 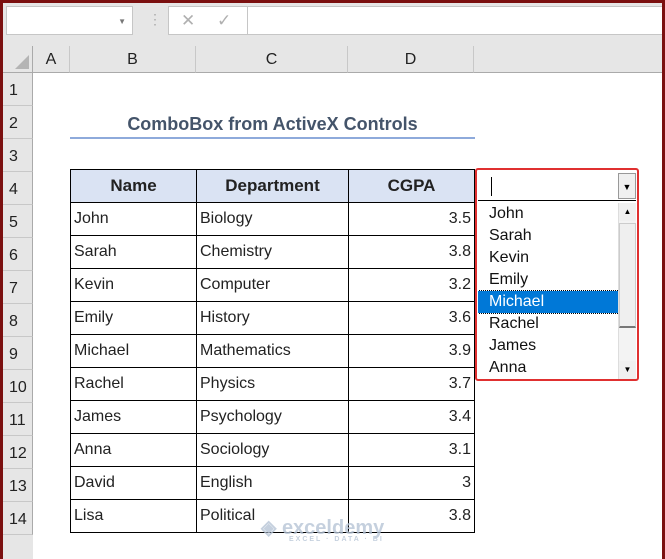 What do you see at coordinates (133, 318) in the screenshot?
I see `cell-name: Emily` at bounding box center [133, 318].